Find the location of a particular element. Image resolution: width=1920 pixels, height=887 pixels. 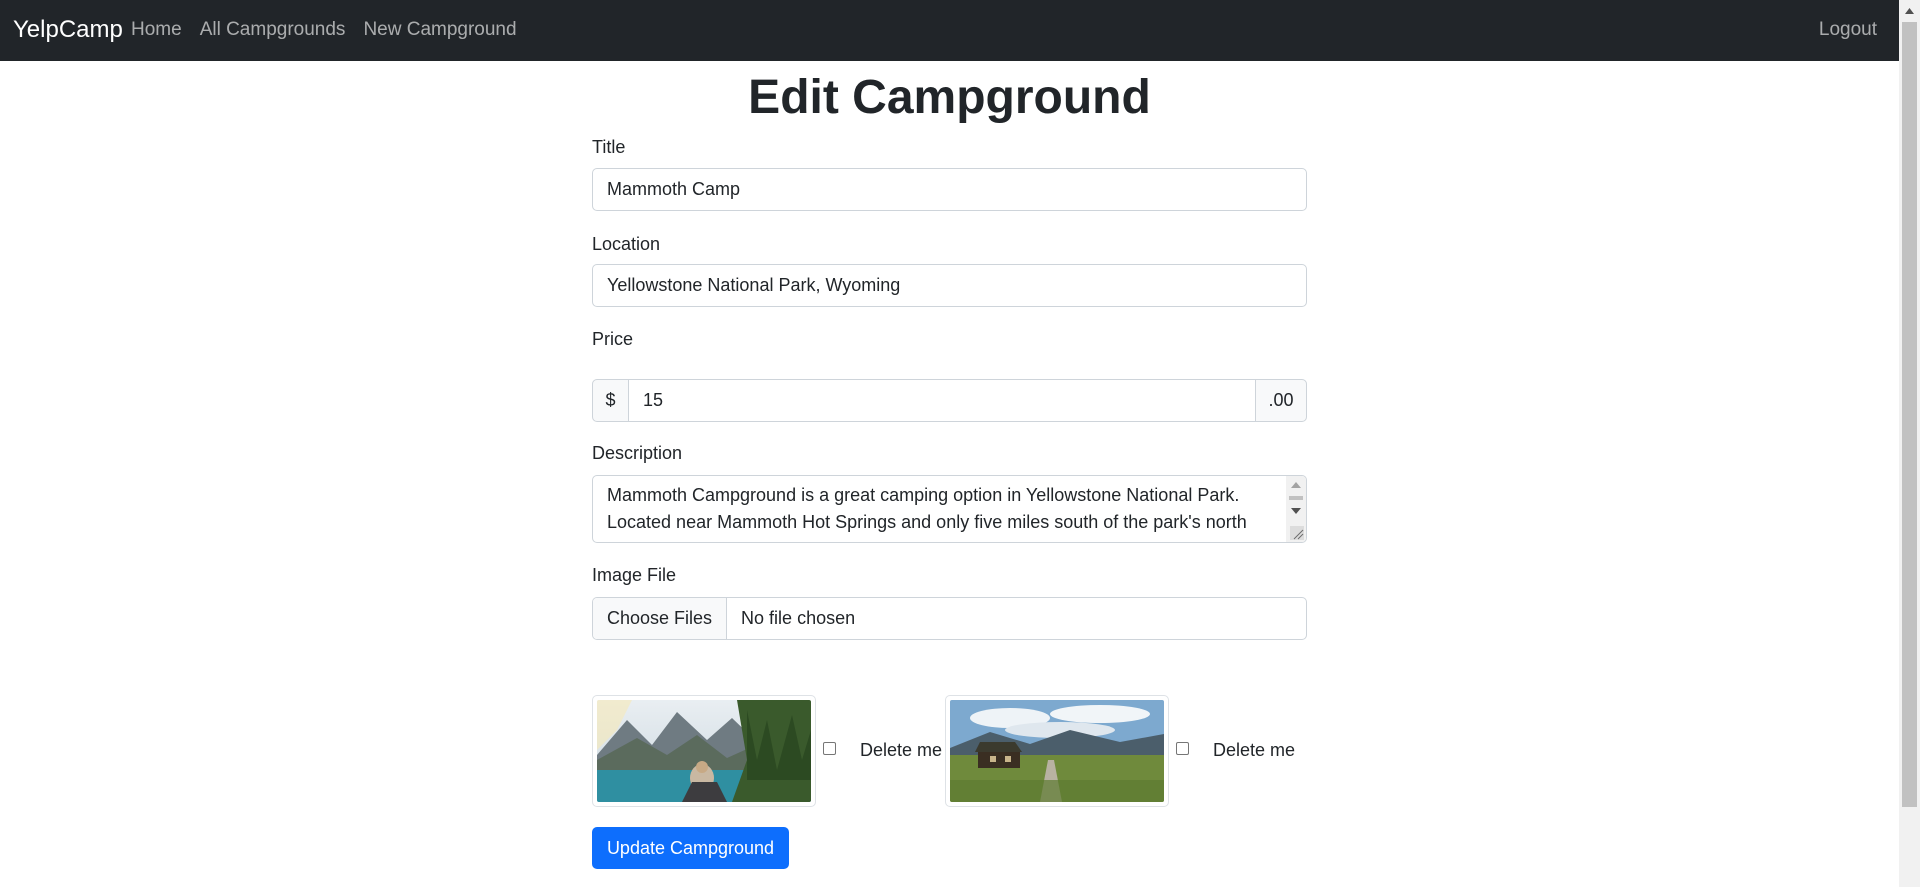

image-file-input: Choose Files No file chosen is located at coordinates (949, 618).